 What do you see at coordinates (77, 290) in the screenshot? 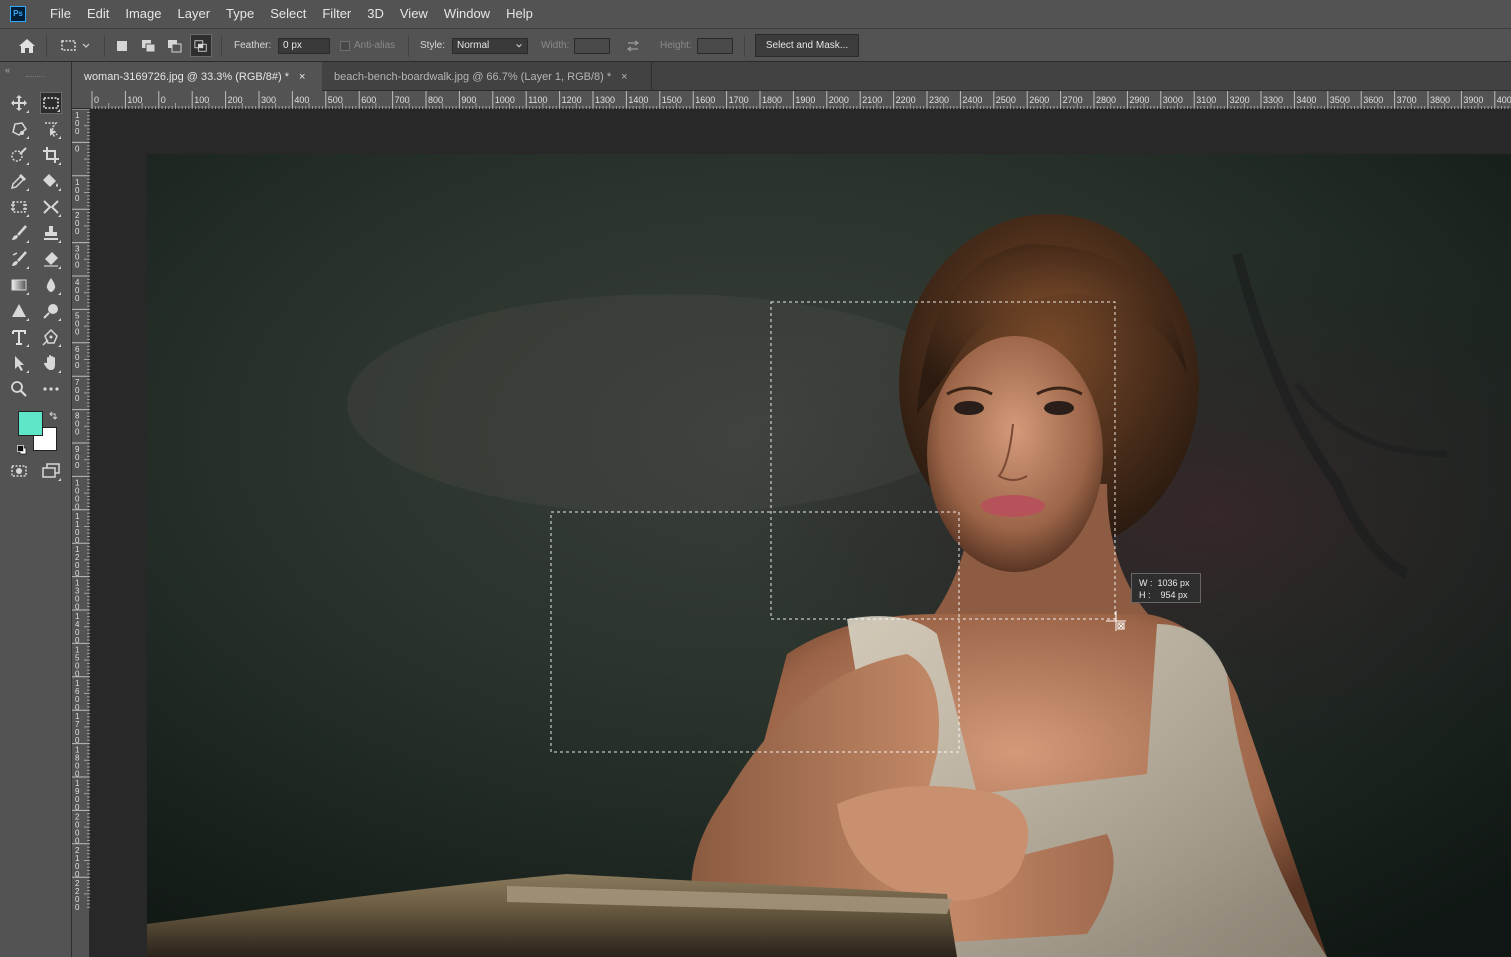
I see `ruler-label: 400` at bounding box center [77, 290].